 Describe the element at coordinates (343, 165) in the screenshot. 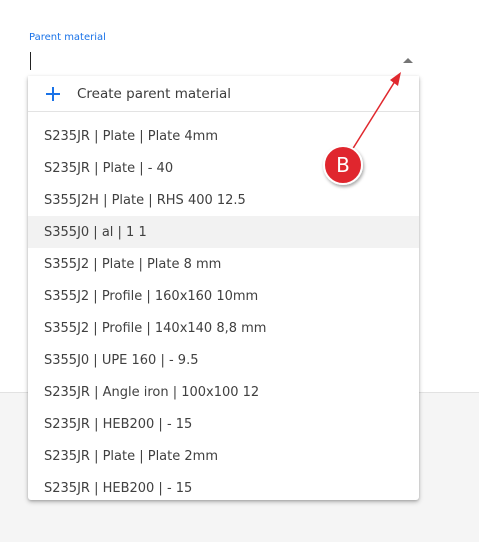

I see `annotation-badge-label: B` at that location.